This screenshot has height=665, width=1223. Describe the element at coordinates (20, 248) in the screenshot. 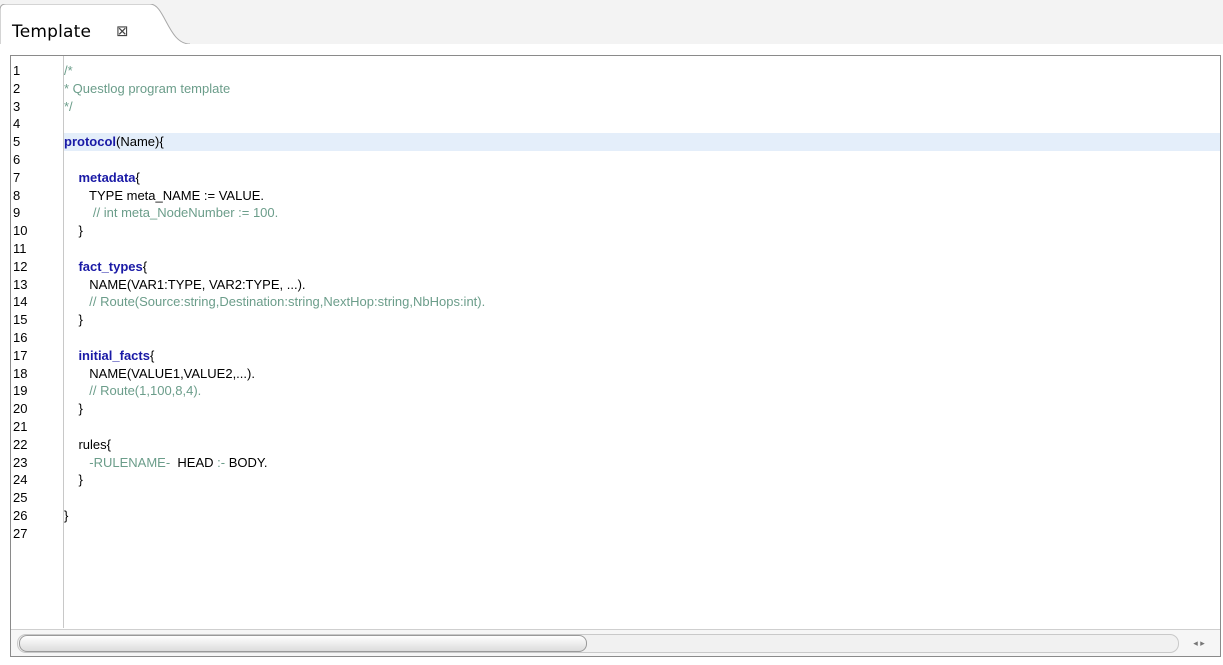

I see `line-number: 11` at that location.